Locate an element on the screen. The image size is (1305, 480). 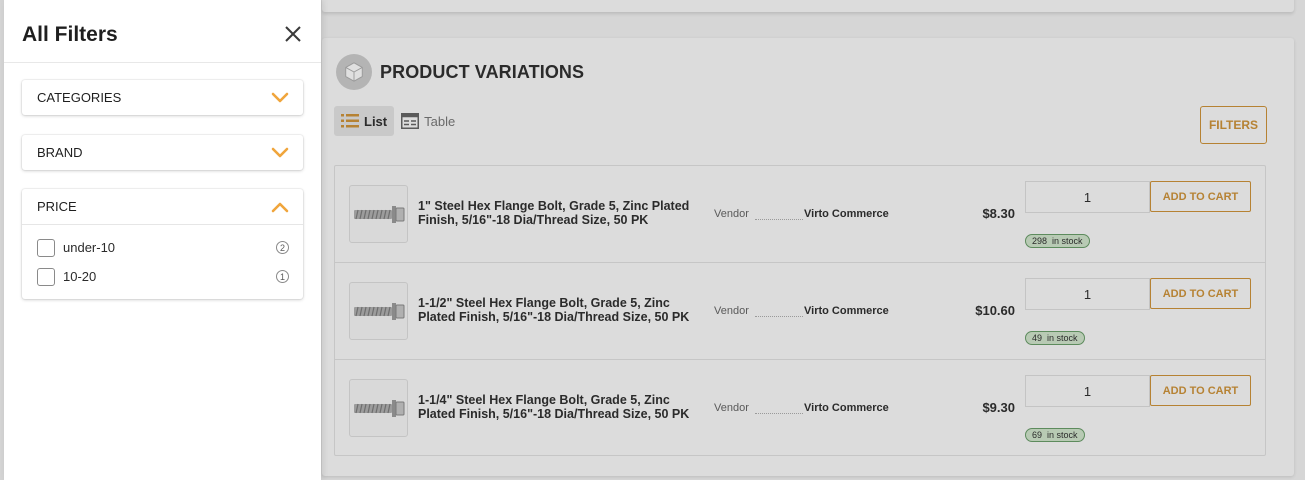
option-label: under-10 is located at coordinates (169, 247).